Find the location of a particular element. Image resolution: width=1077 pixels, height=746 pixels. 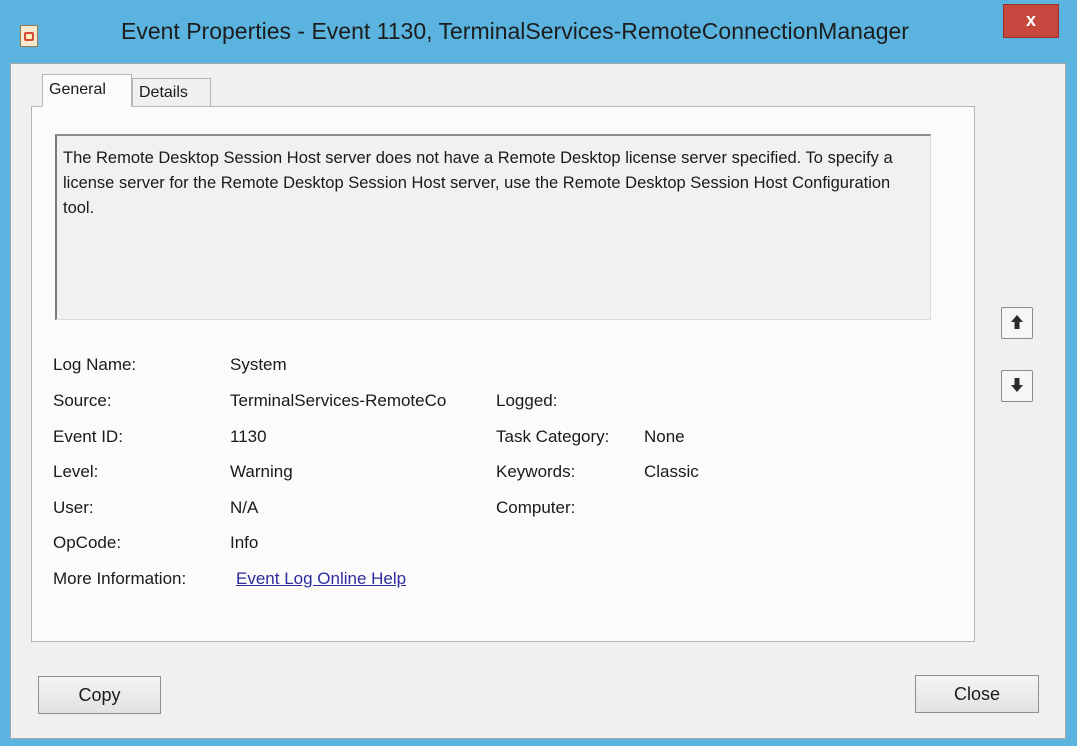

computer-label: Computer: is located at coordinates (536, 507).